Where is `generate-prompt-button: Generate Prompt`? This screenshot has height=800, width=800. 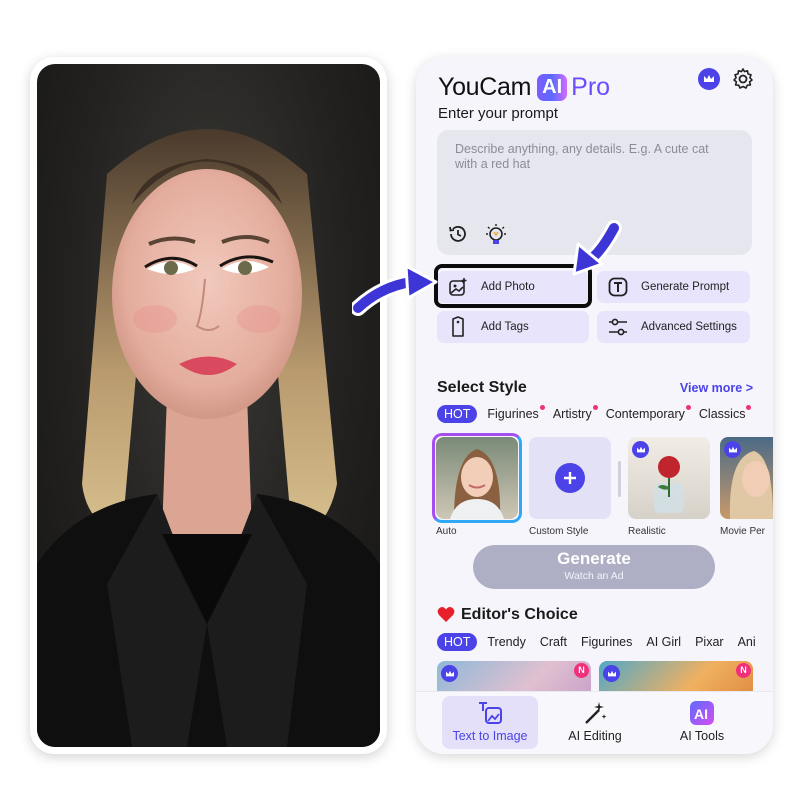 generate-prompt-button: Generate Prompt is located at coordinates (673, 287).